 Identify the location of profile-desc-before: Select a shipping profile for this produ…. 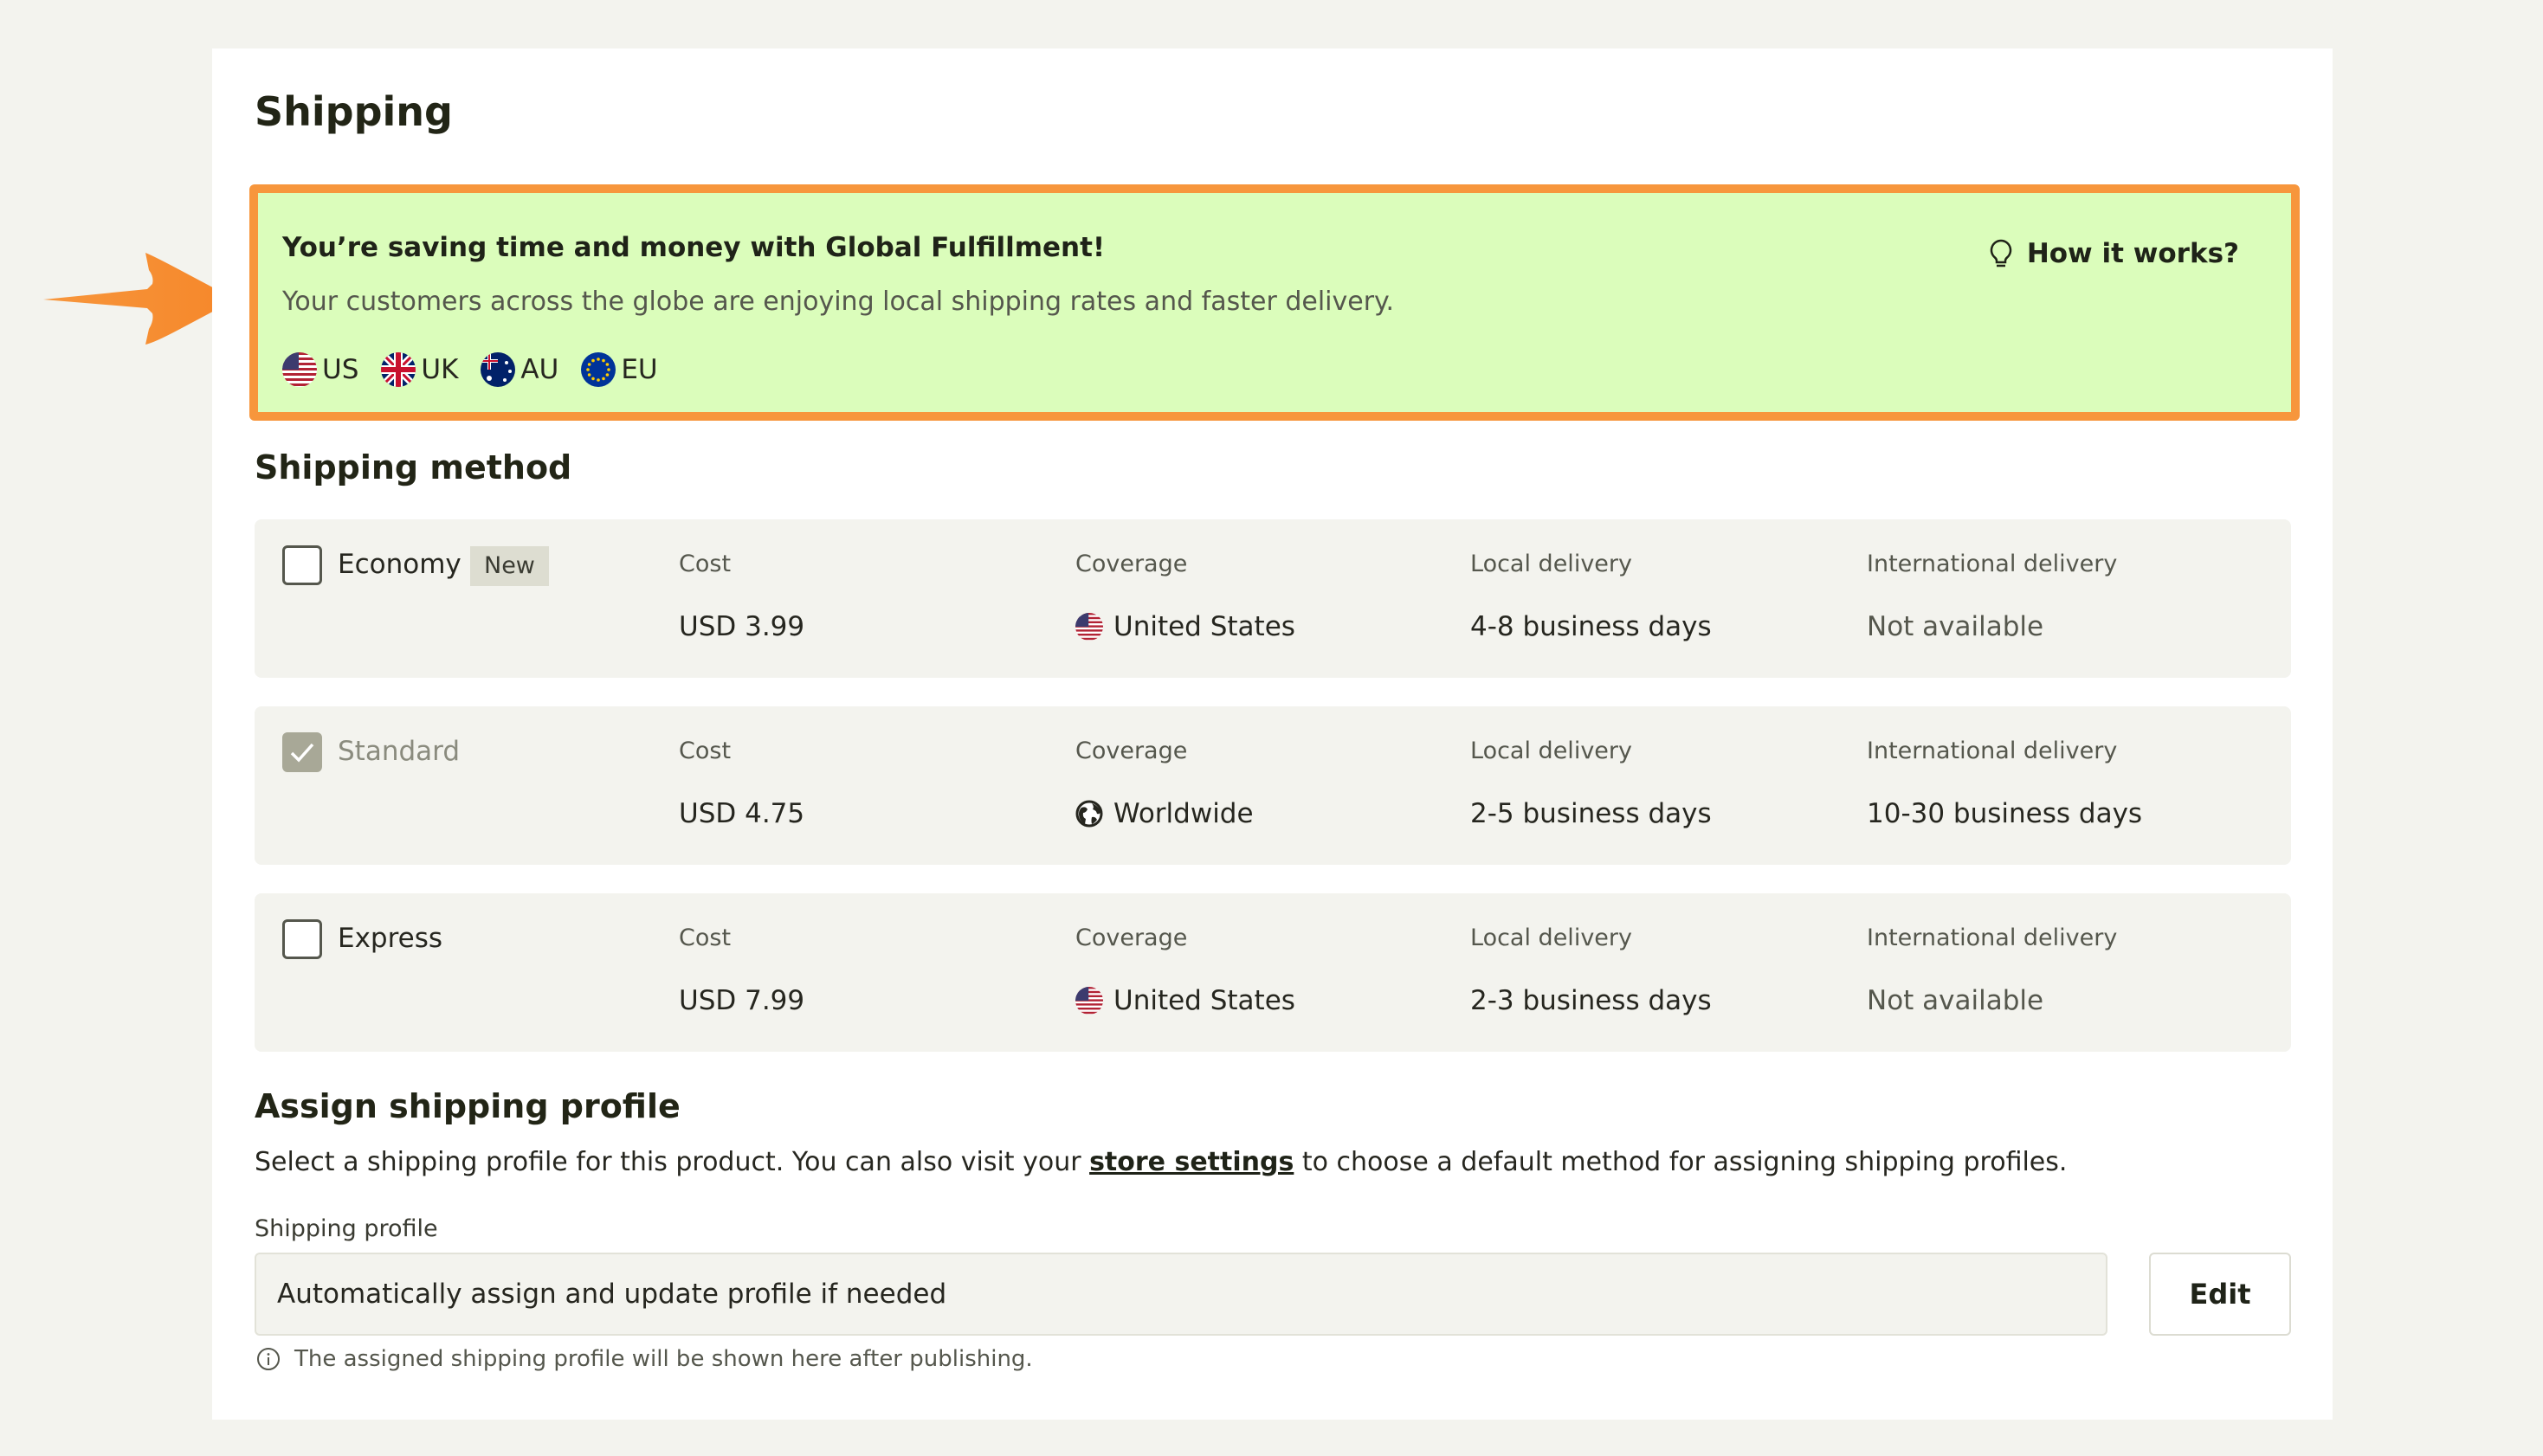
(672, 1162).